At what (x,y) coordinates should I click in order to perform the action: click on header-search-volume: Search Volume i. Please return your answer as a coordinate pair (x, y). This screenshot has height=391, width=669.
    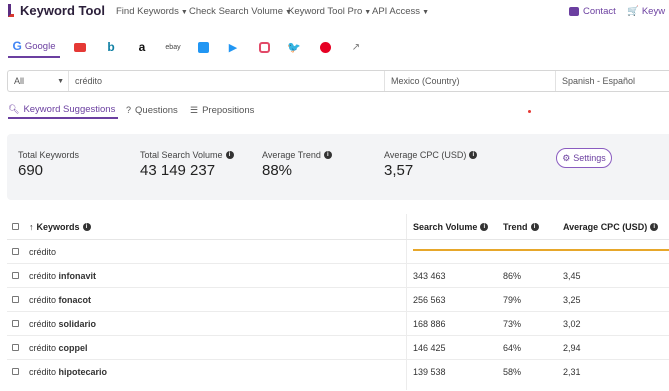
    Looking at the image, I should click on (451, 227).